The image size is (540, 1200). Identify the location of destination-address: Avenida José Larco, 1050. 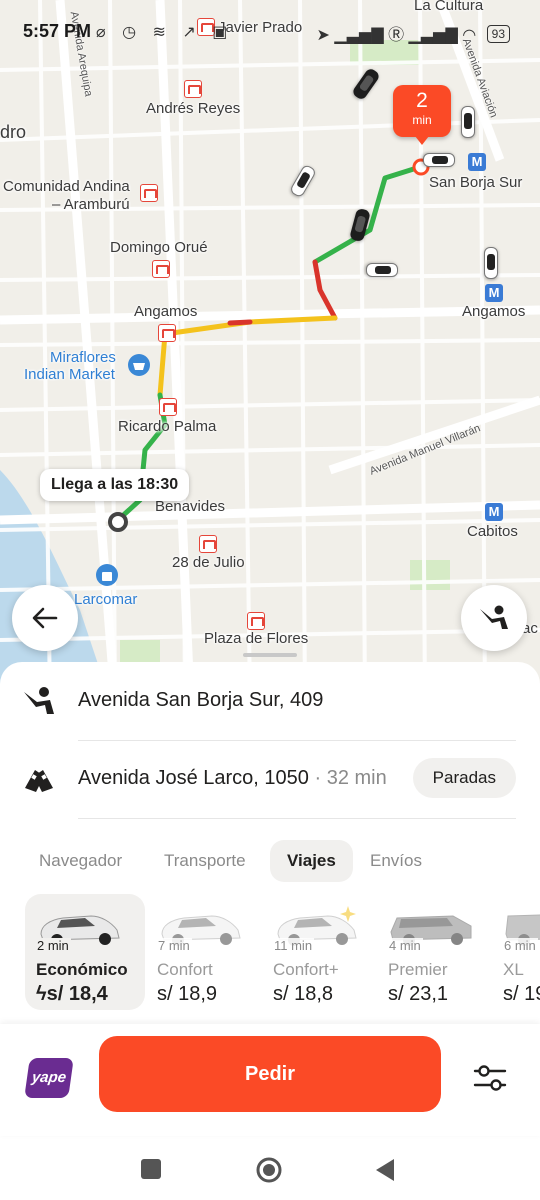
(193, 778).